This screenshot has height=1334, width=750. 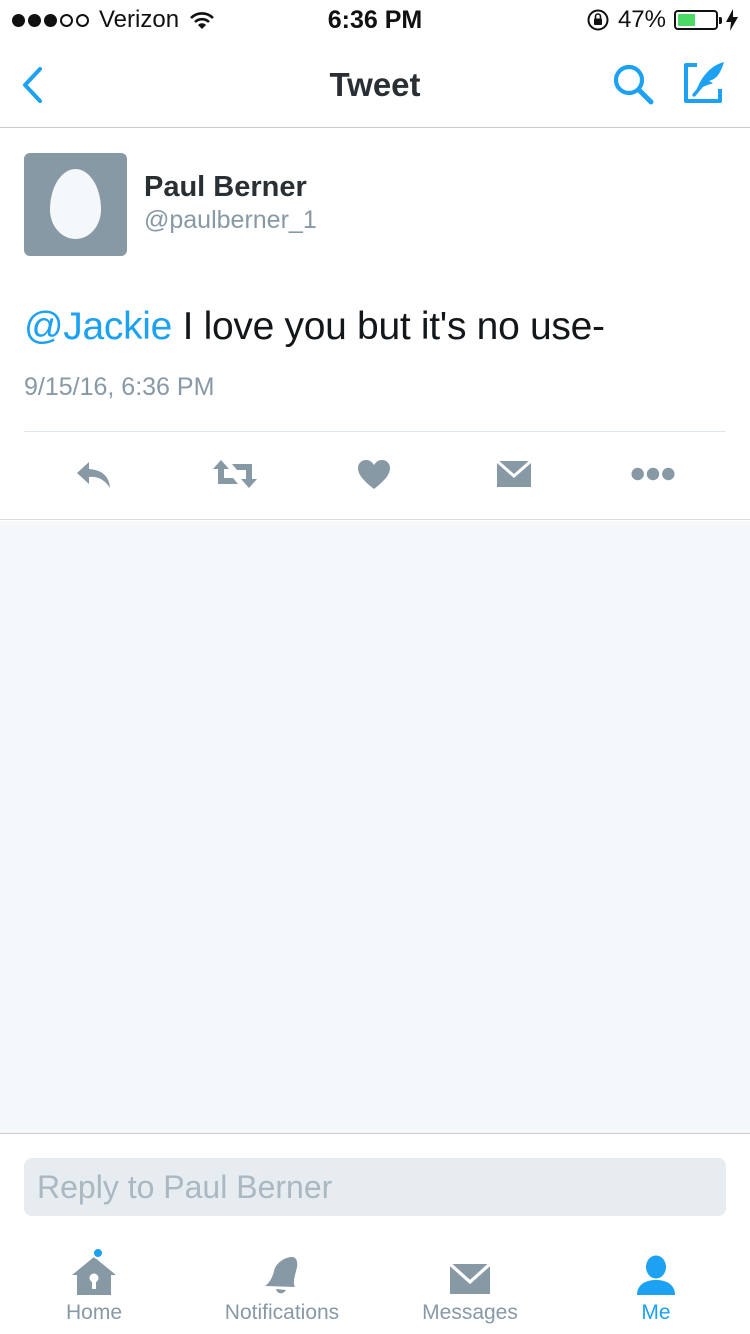 I want to click on reply-button, so click(x=95, y=474).